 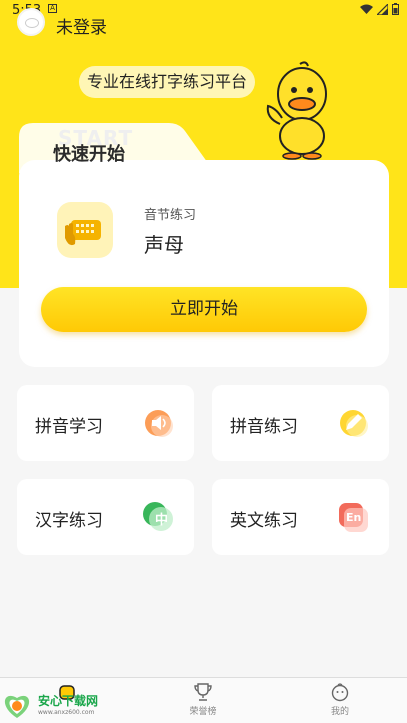 I want to click on lesson-category: 音节练习, so click(x=170, y=215).